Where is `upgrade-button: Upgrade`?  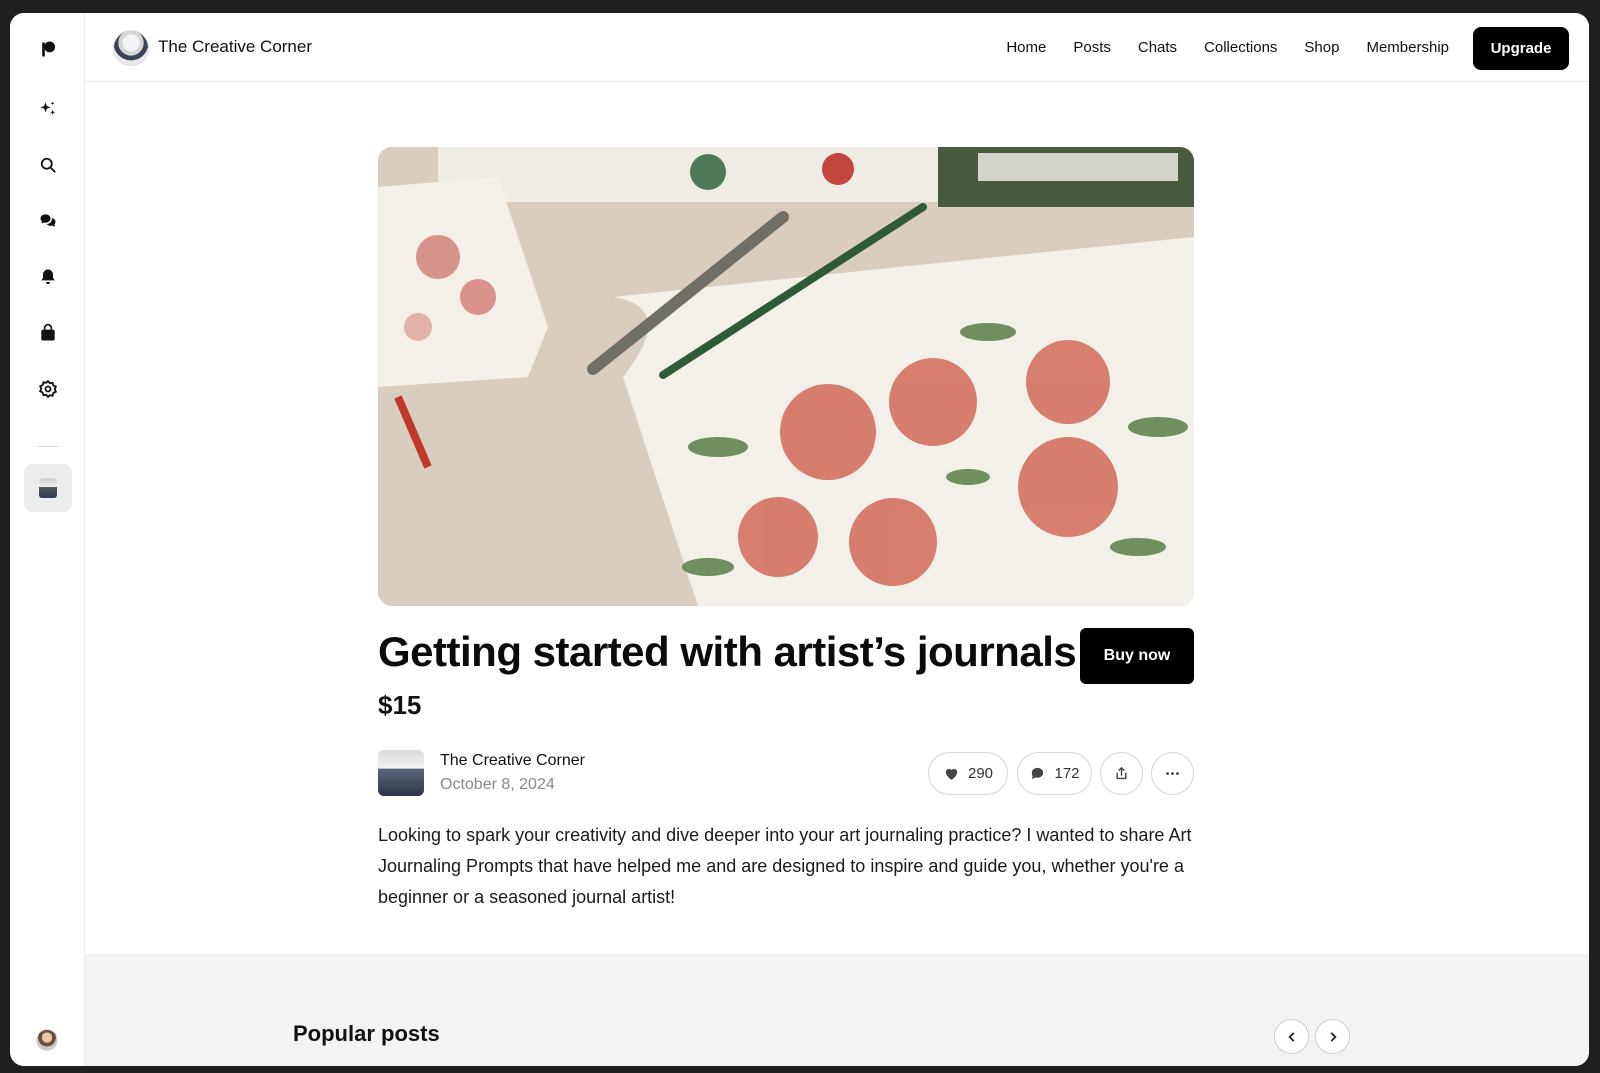 upgrade-button: Upgrade is located at coordinates (1521, 48).